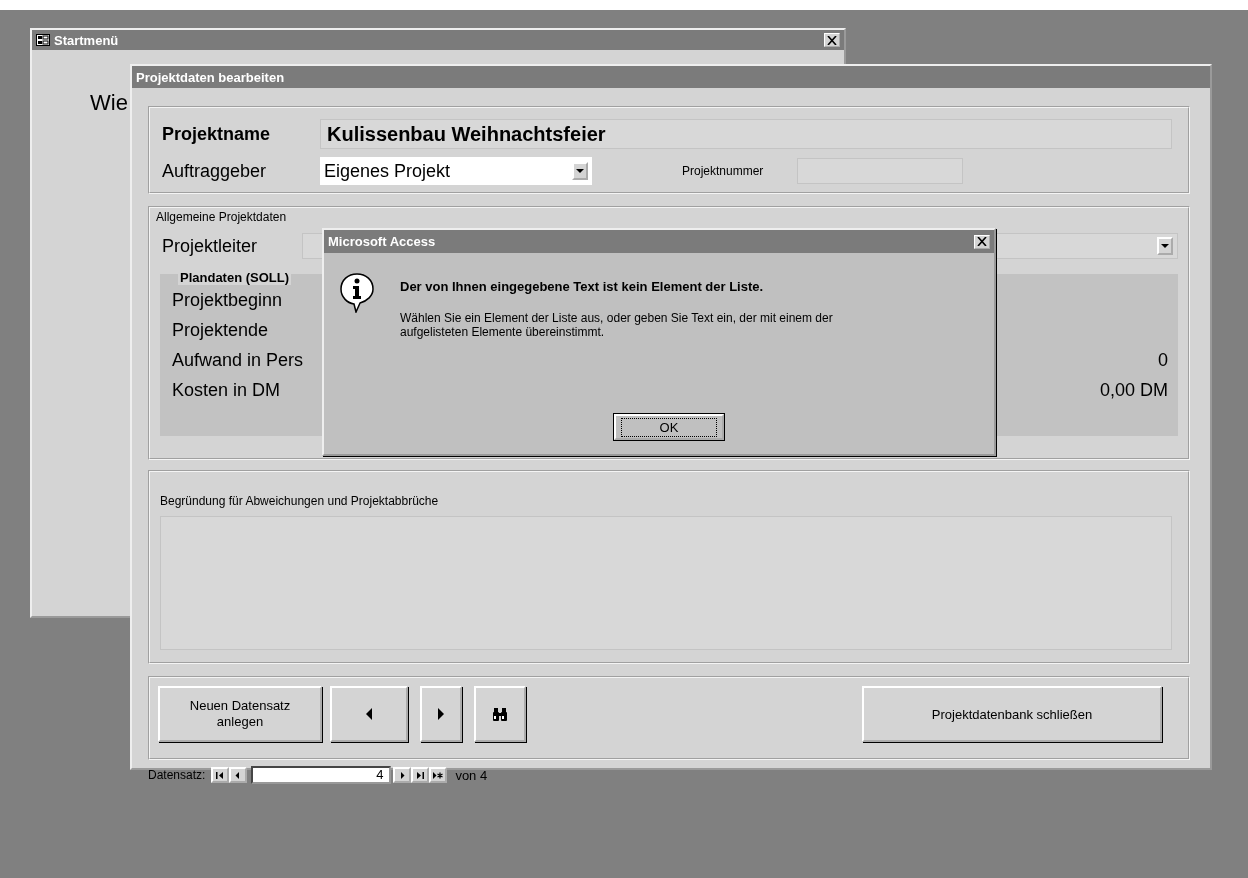 The height and width of the screenshot is (878, 1248). I want to click on new-record-button, so click(438, 775).